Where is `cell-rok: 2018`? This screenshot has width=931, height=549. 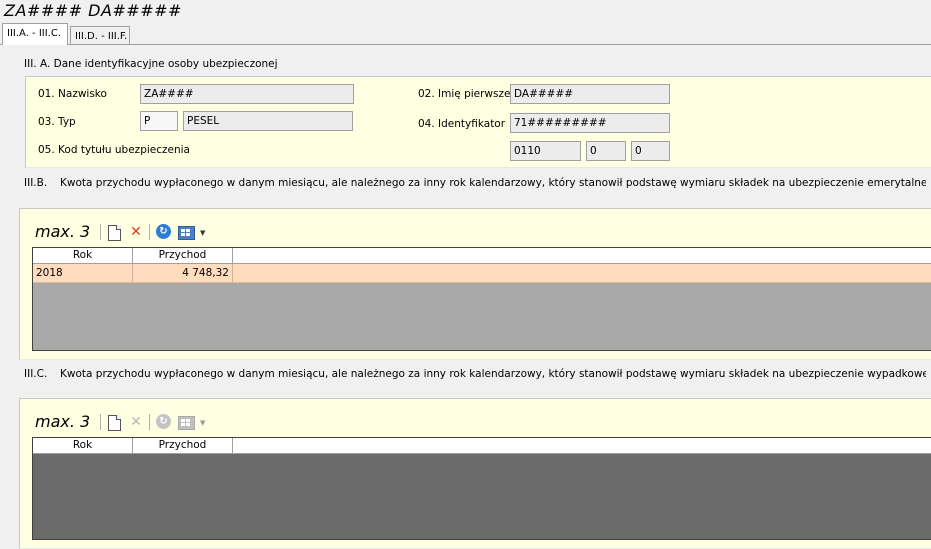
cell-rok: 2018 is located at coordinates (83, 273).